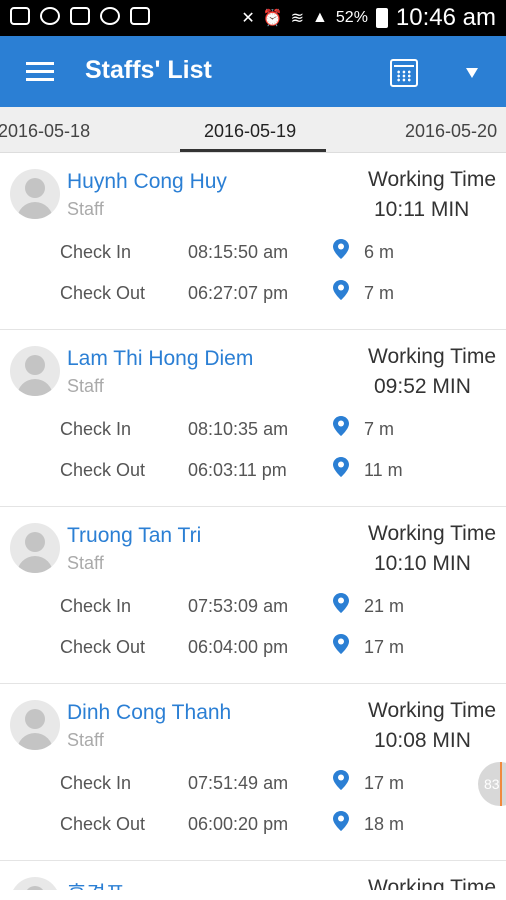 This screenshot has width=506, height=900. I want to click on working-time-value: 09:52 MIN, so click(422, 386).